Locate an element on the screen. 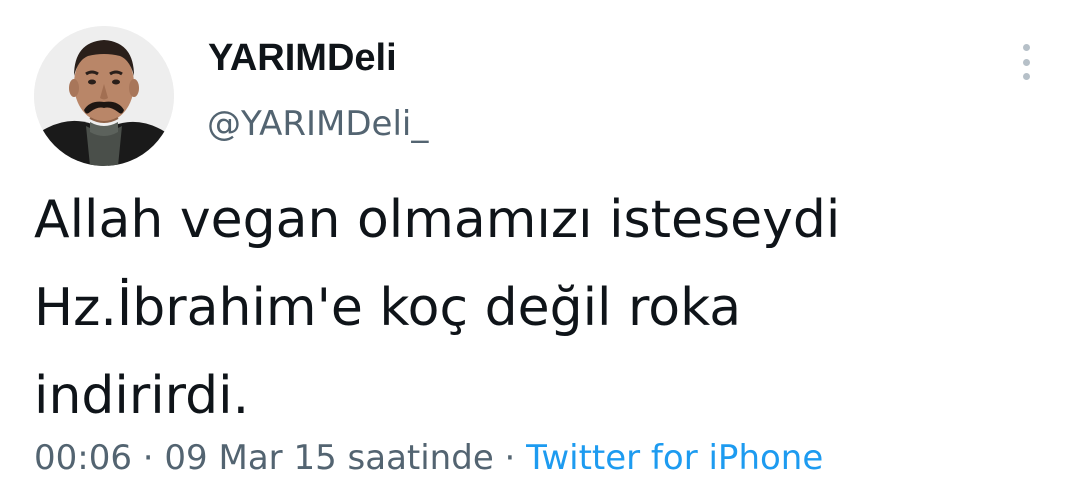  author-display-name: YARIMDeli is located at coordinates (302, 58).